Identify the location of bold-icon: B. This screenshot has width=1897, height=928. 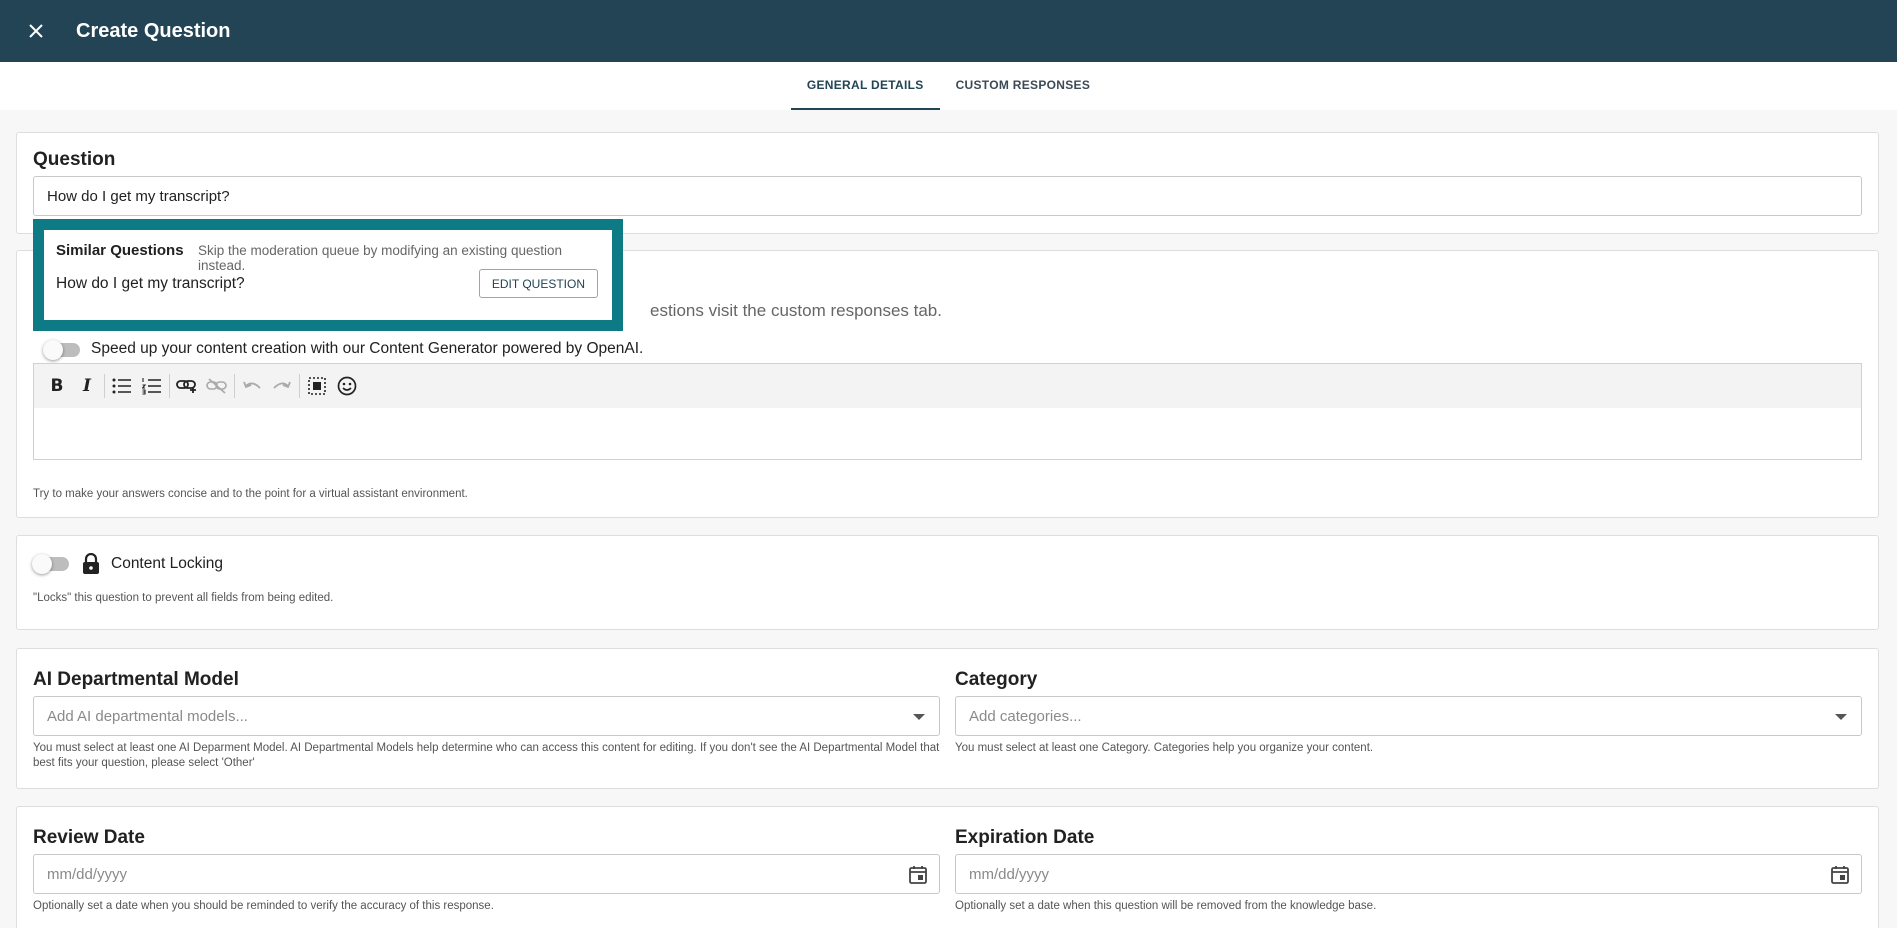
(57, 386).